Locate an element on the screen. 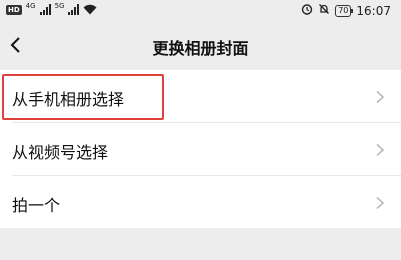 Image resolution: width=401 pixels, height=260 pixels. list-item-label: 从手机相册选择 is located at coordinates (68, 99).